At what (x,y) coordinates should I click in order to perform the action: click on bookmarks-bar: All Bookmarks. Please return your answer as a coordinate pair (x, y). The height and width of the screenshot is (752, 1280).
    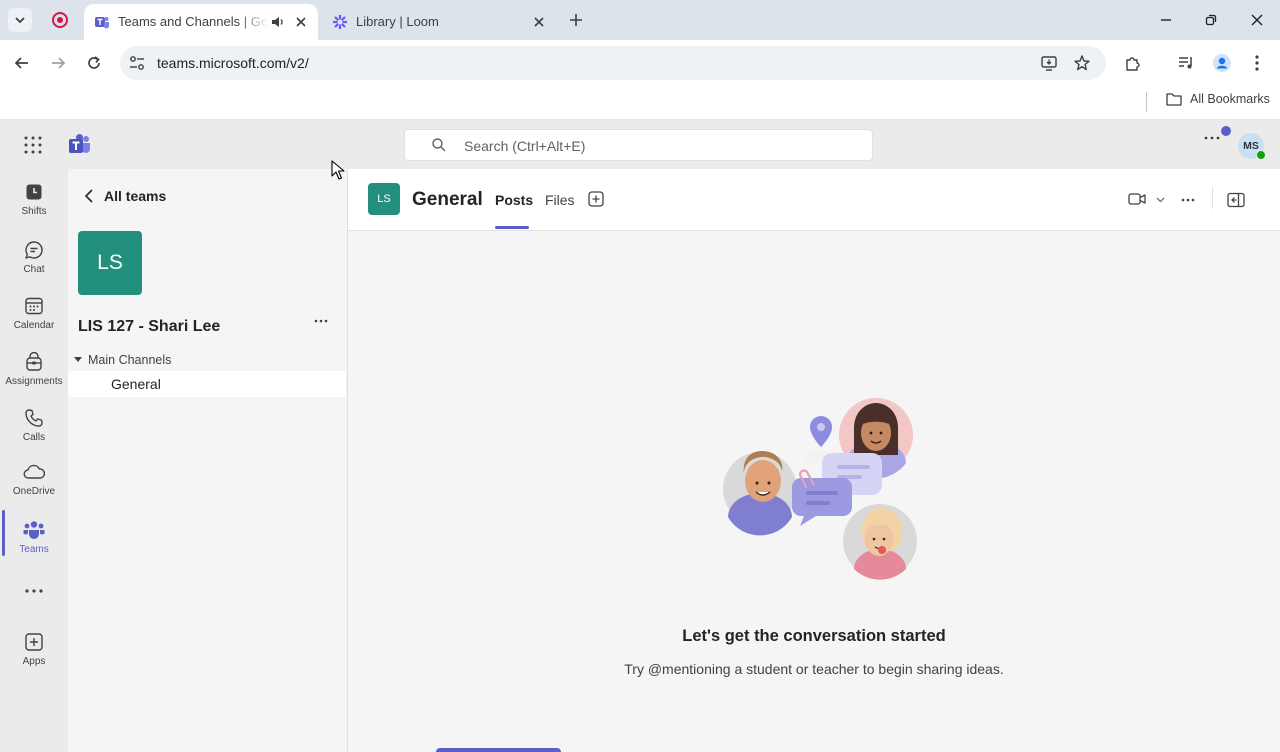
    Looking at the image, I should click on (640, 103).